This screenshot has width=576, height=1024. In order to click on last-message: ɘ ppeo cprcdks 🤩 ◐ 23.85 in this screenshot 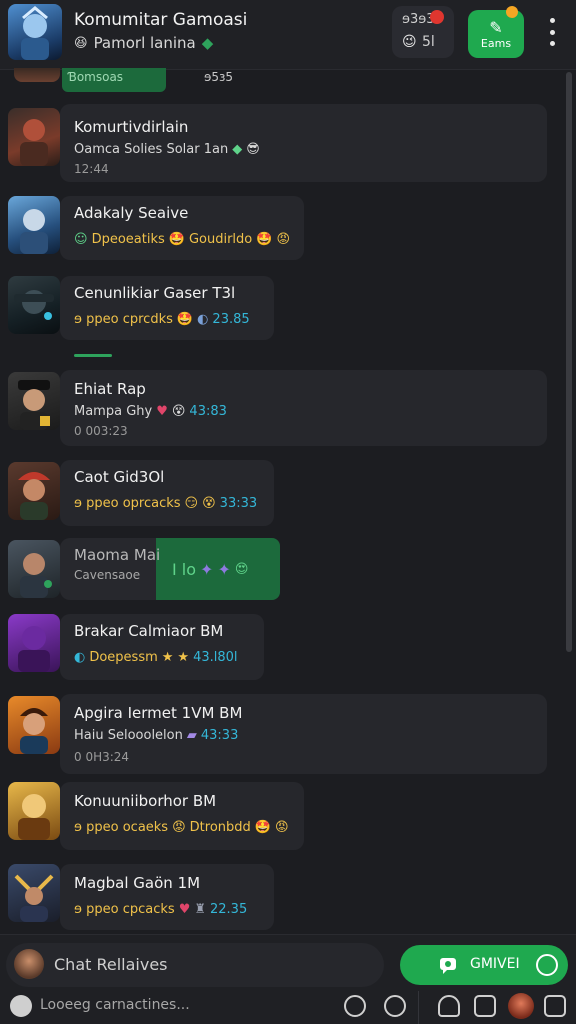, I will do `click(162, 319)`.